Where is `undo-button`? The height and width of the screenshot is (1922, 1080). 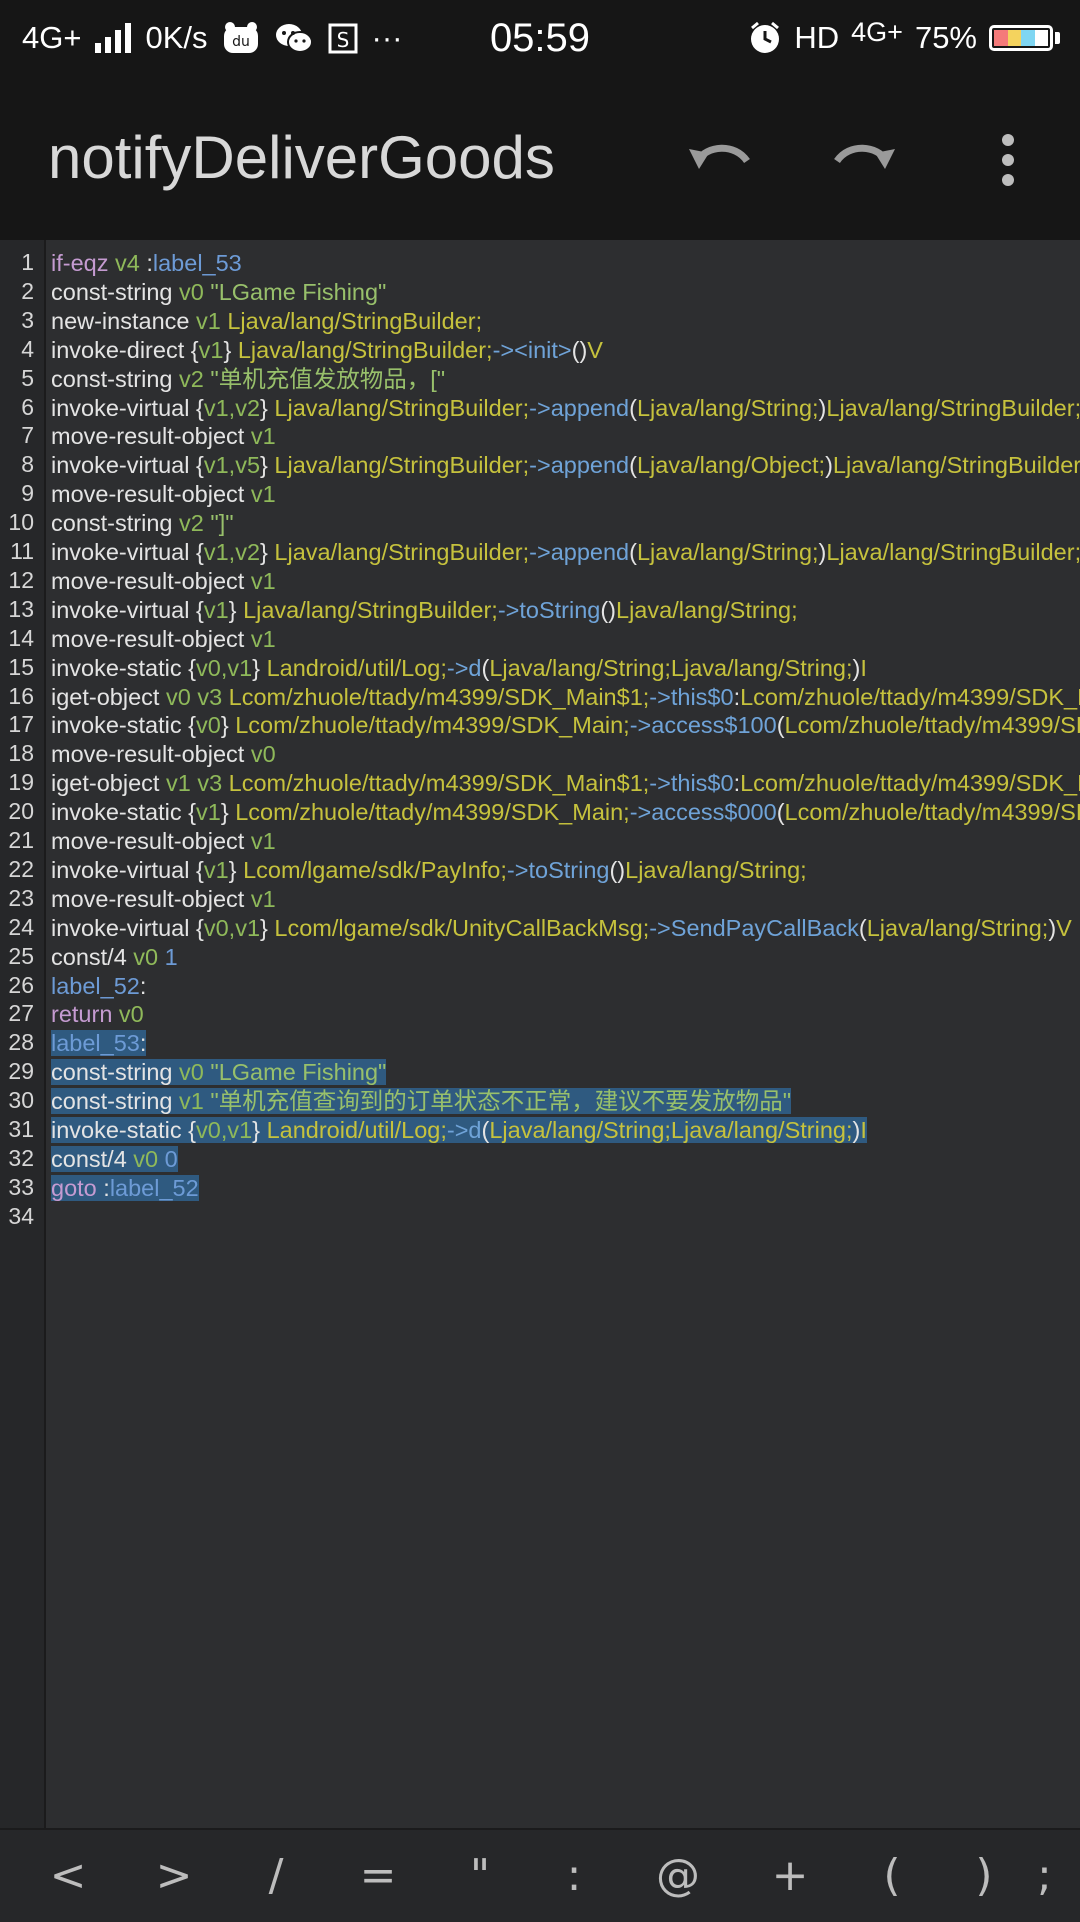 undo-button is located at coordinates (720, 160).